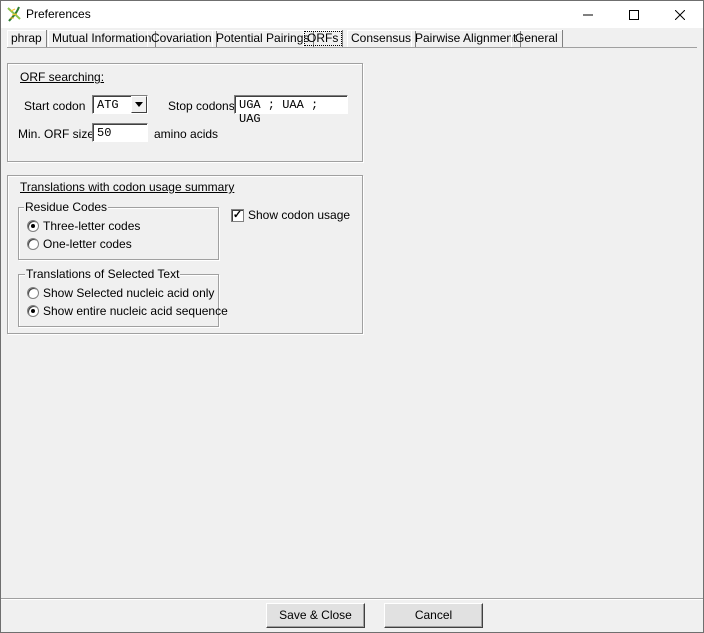  Describe the element at coordinates (108, 105) in the screenshot. I see `start-codon-value: ATG` at that location.